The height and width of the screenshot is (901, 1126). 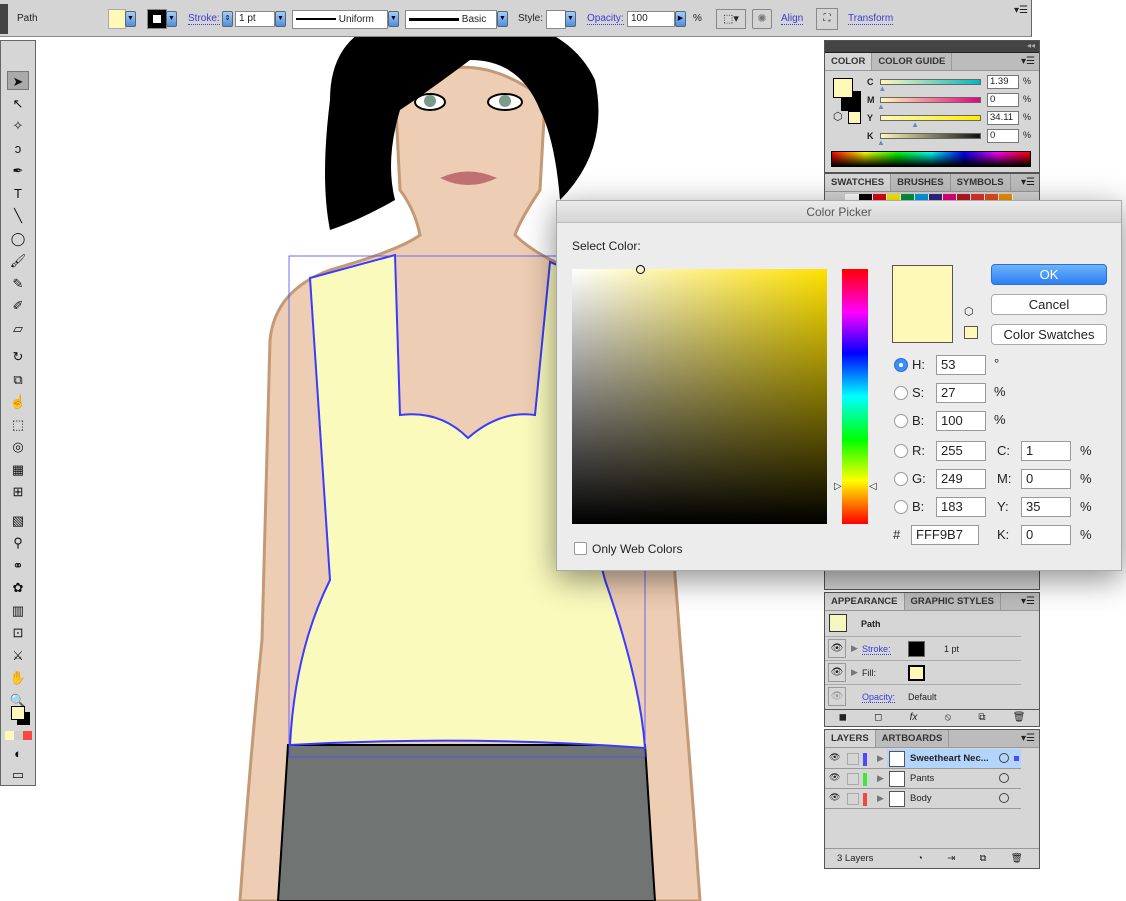 I want to click on layer-name: Pants, so click(x=922, y=778).